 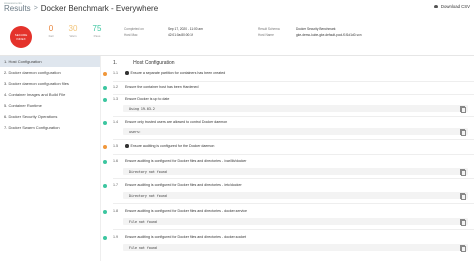 What do you see at coordinates (115, 237) in the screenshot?
I see `check-id: 1.9` at bounding box center [115, 237].